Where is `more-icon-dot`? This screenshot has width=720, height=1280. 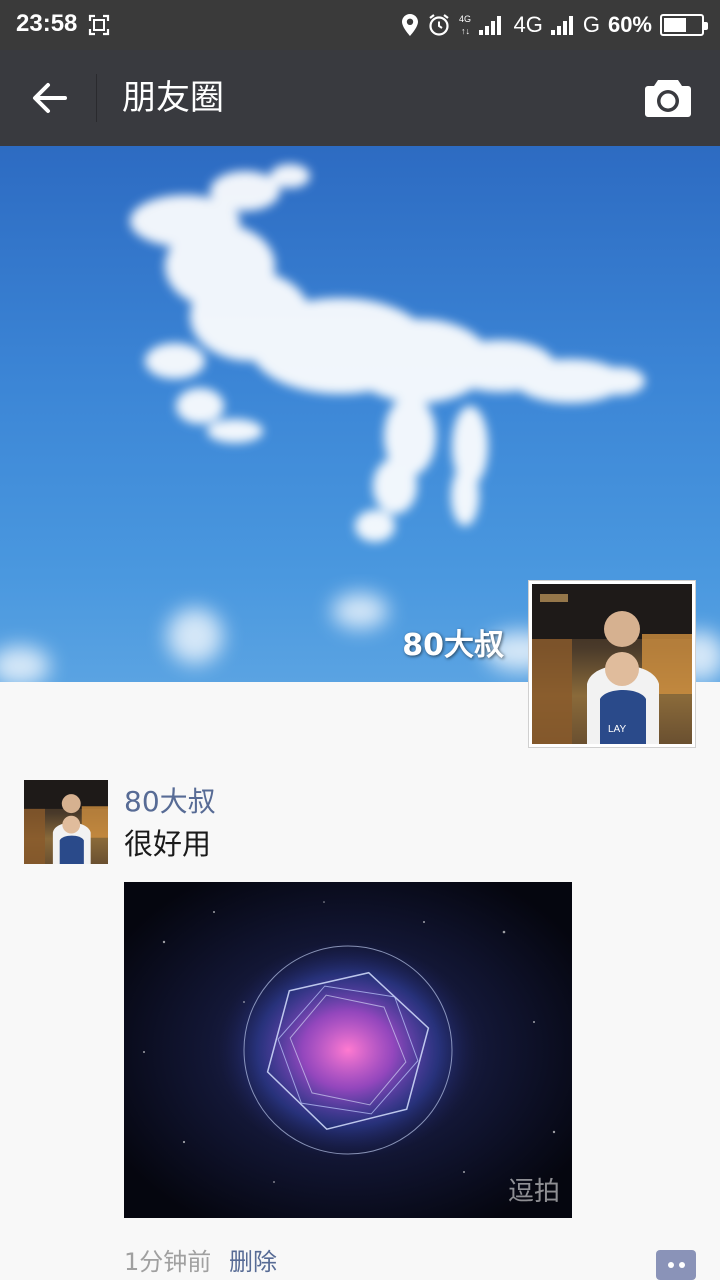
more-icon-dot is located at coordinates (681, 1265).